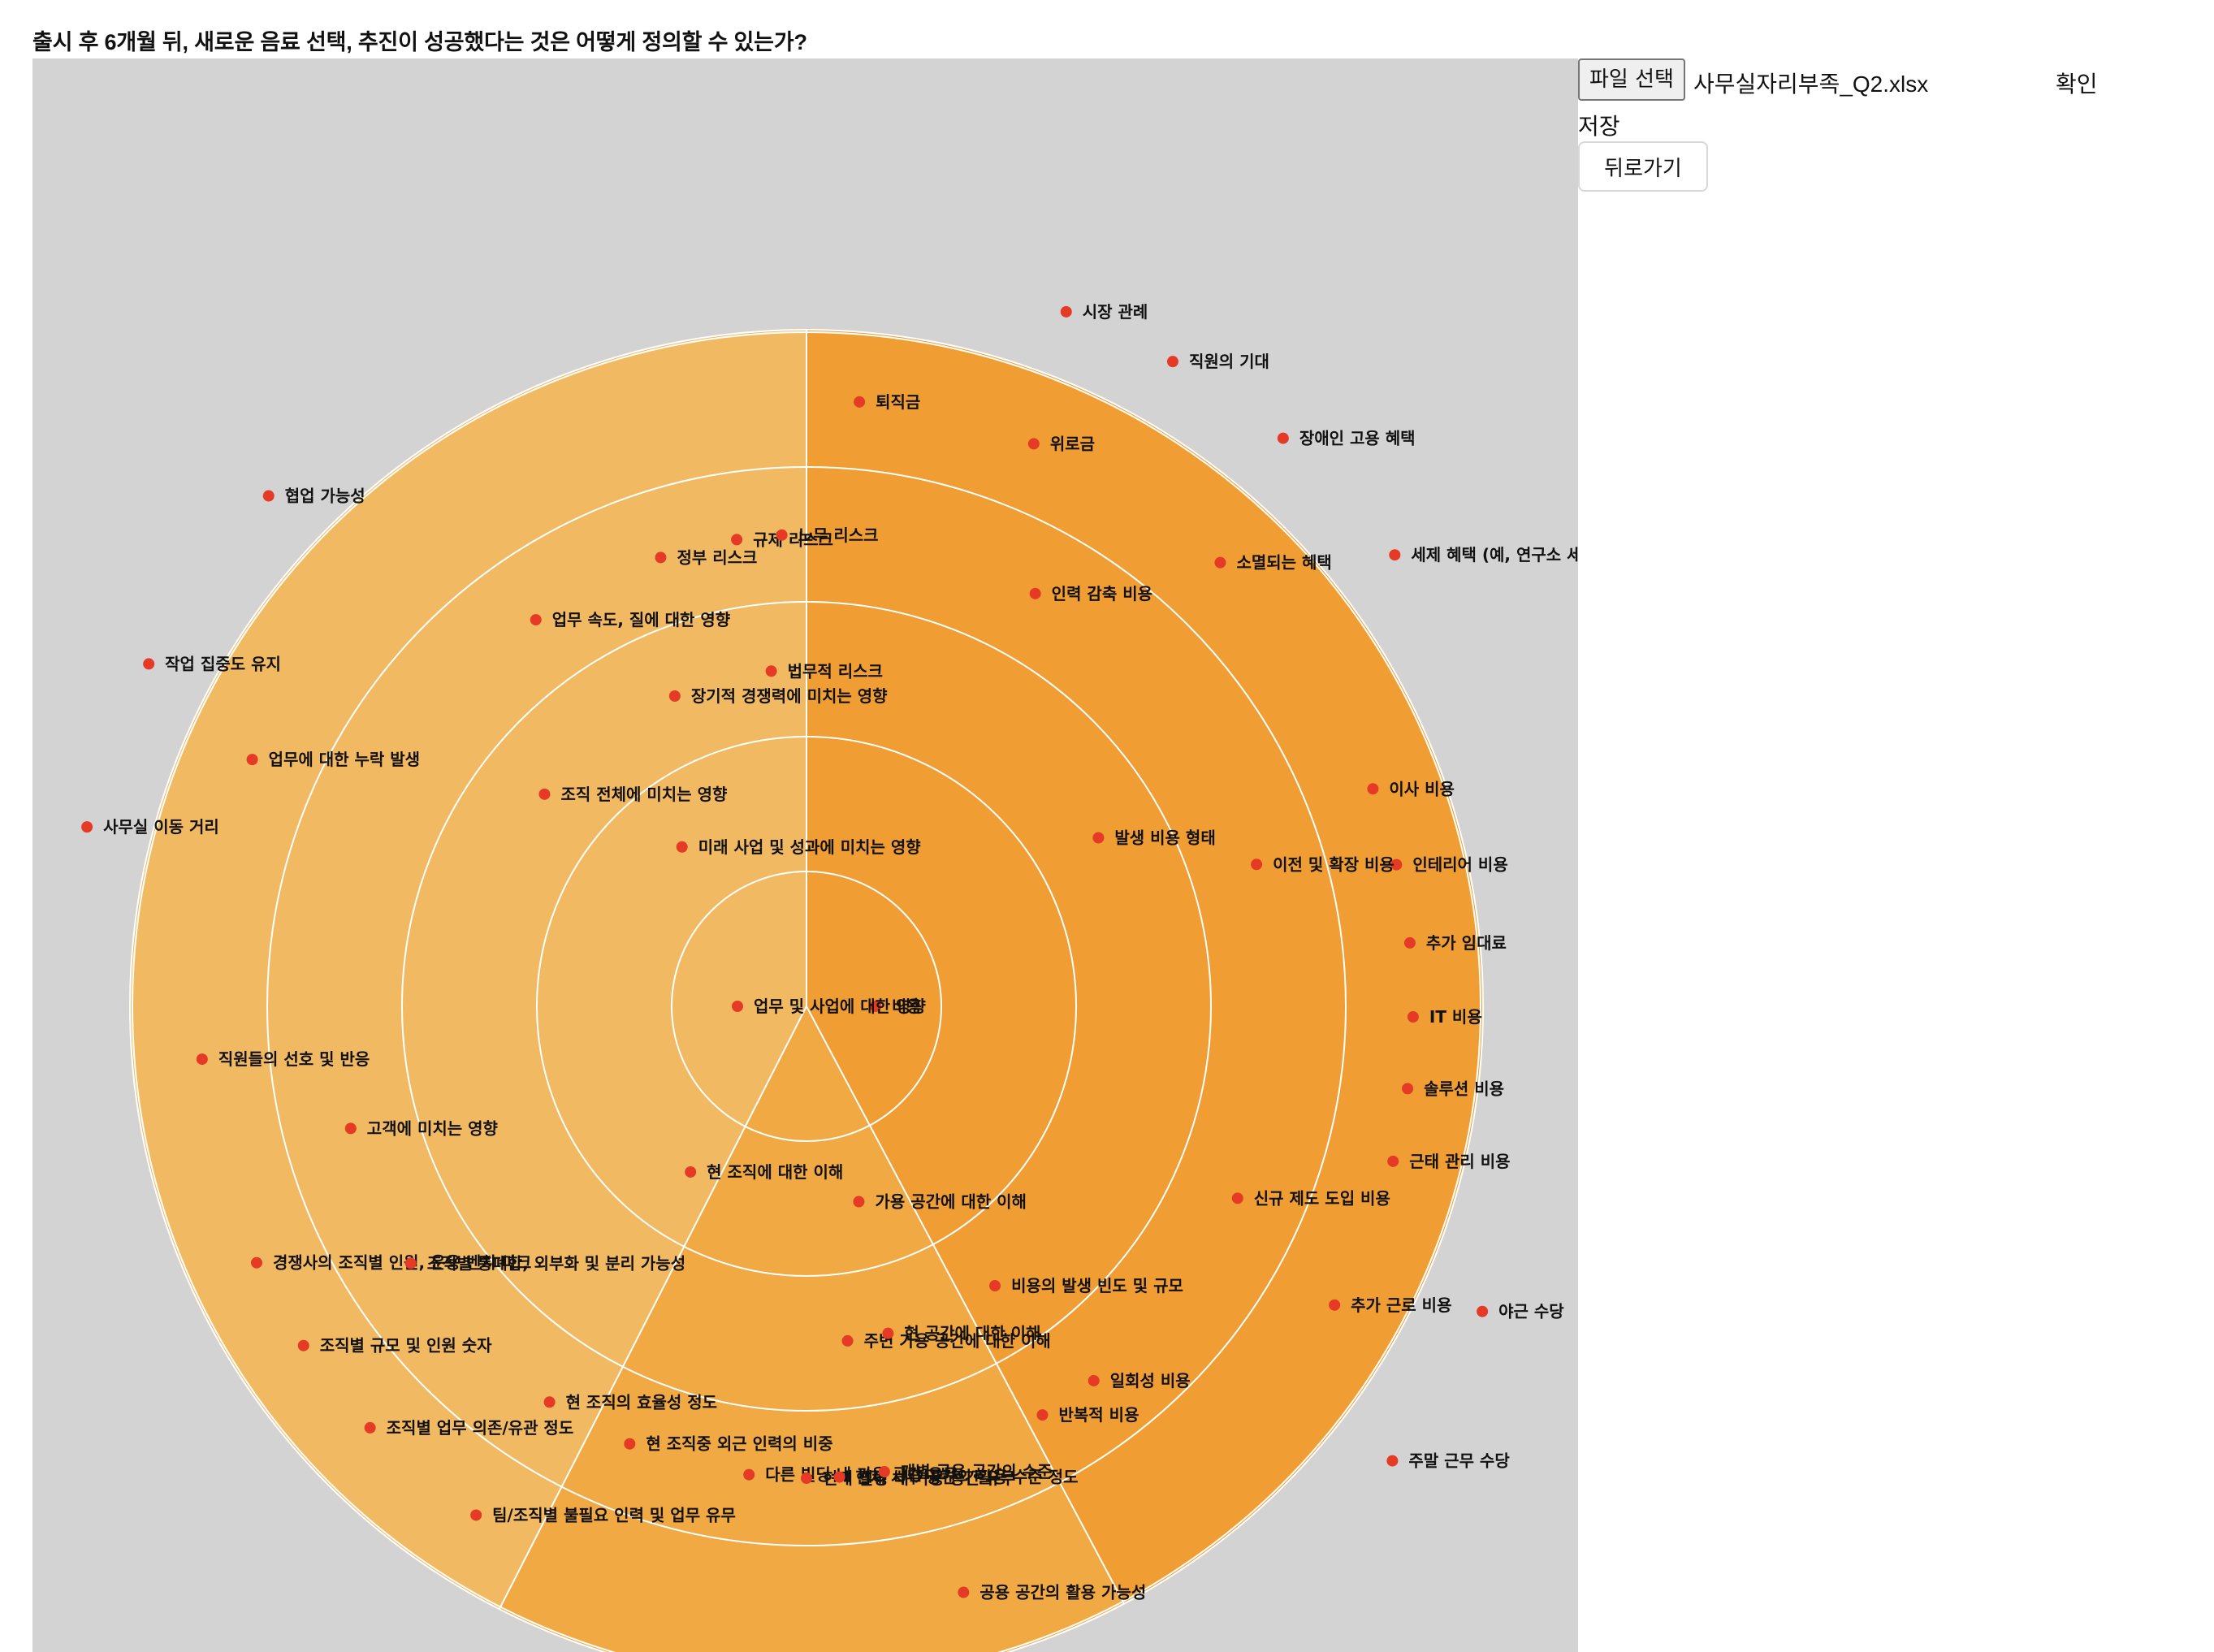  Describe the element at coordinates (799, 847) in the screenshot. I see `tree-node: 미래 사업 및 성과에 미치는 영향` at that location.